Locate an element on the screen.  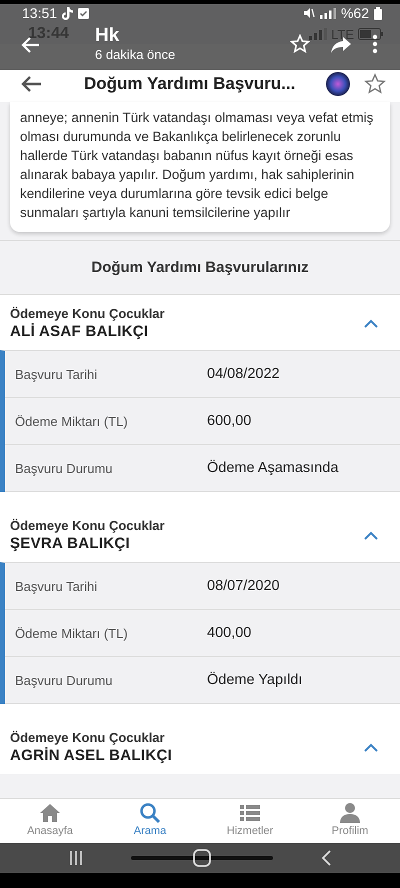
battery-percent: %62 is located at coordinates (354, 13).